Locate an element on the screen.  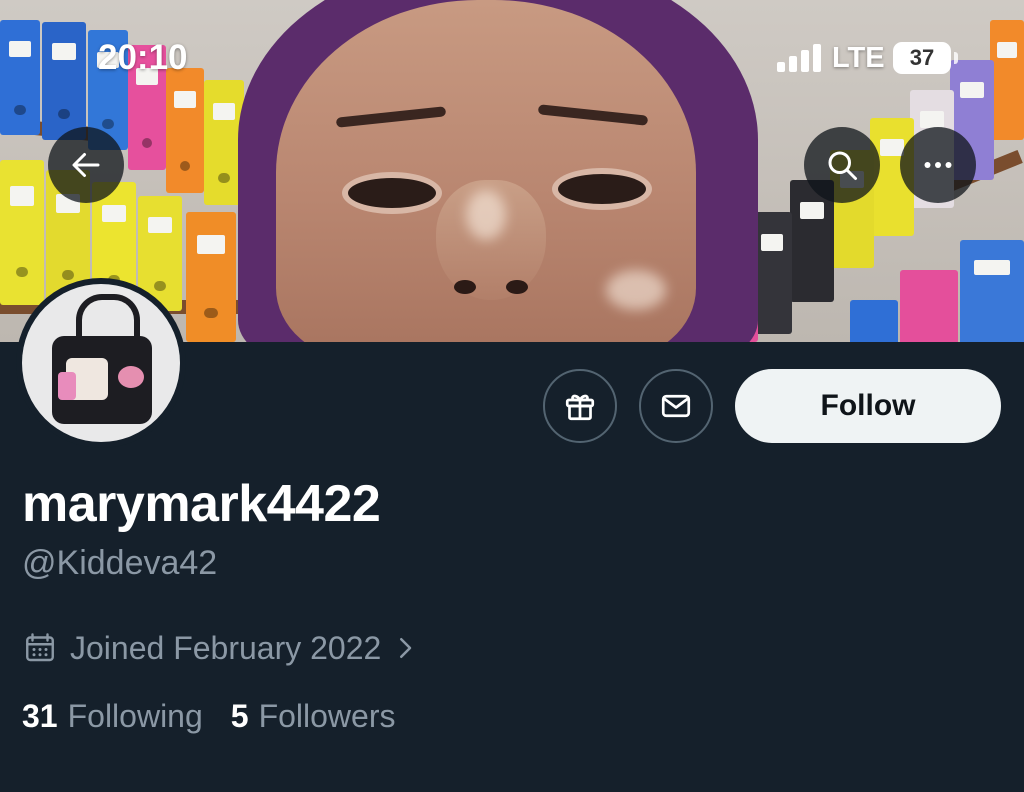
joined-date: Joined February 2022 is located at coordinates (226, 647).